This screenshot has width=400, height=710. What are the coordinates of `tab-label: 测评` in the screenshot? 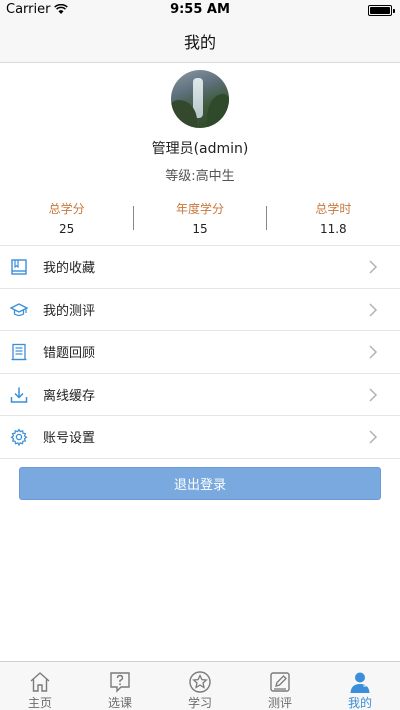 It's located at (279, 703).